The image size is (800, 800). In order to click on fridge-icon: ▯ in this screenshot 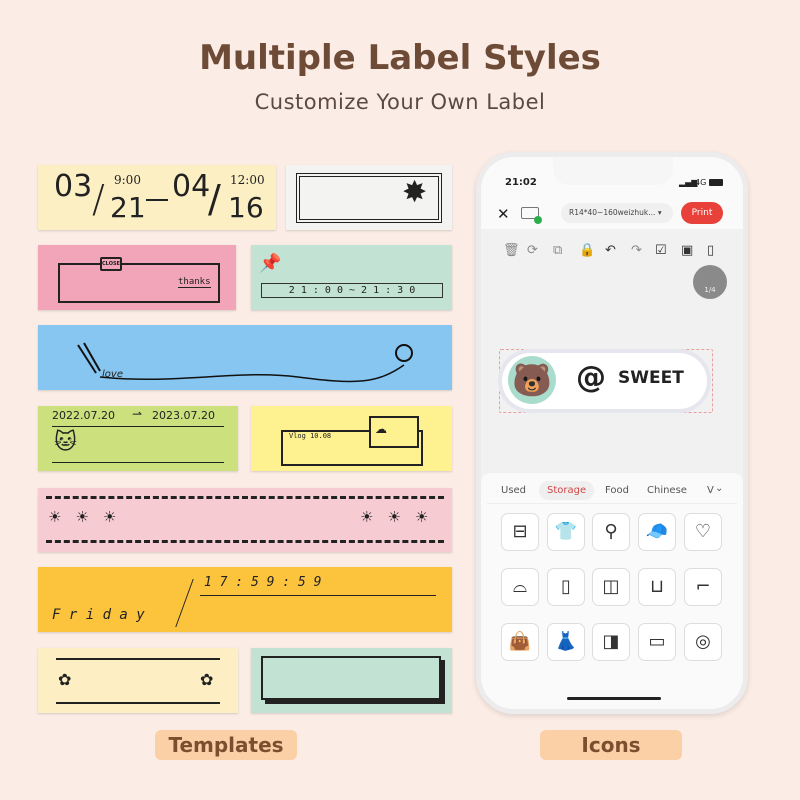, I will do `click(566, 587)`.